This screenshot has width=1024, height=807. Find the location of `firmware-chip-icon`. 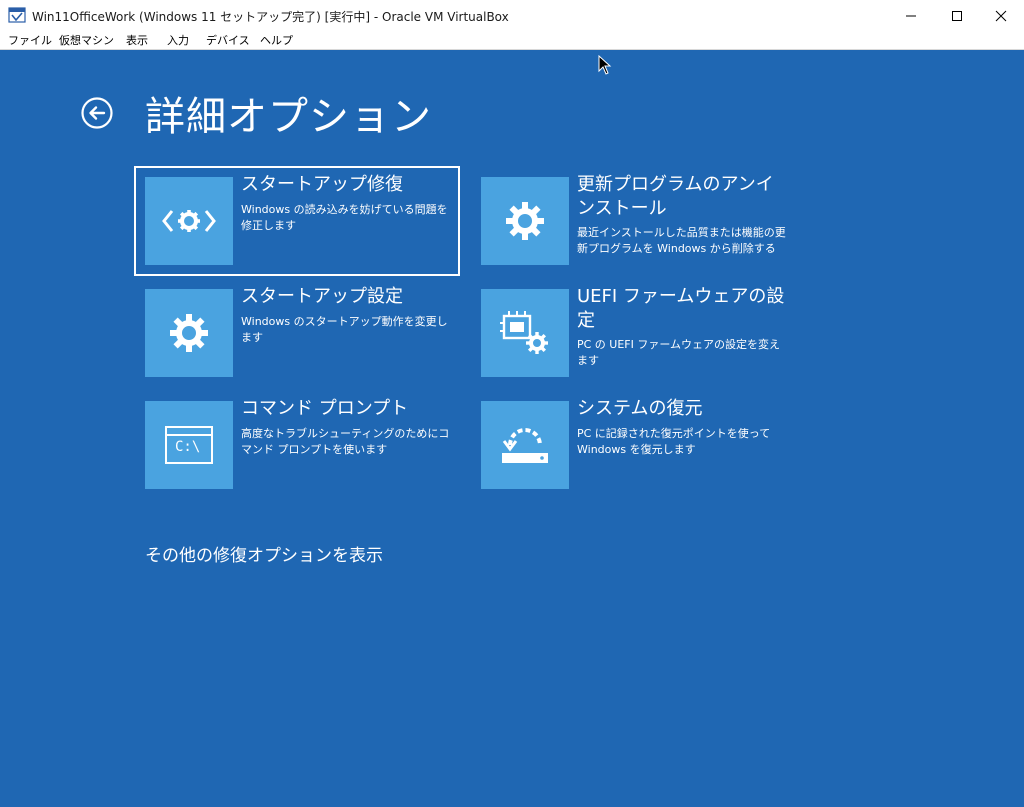

firmware-chip-icon is located at coordinates (525, 333).